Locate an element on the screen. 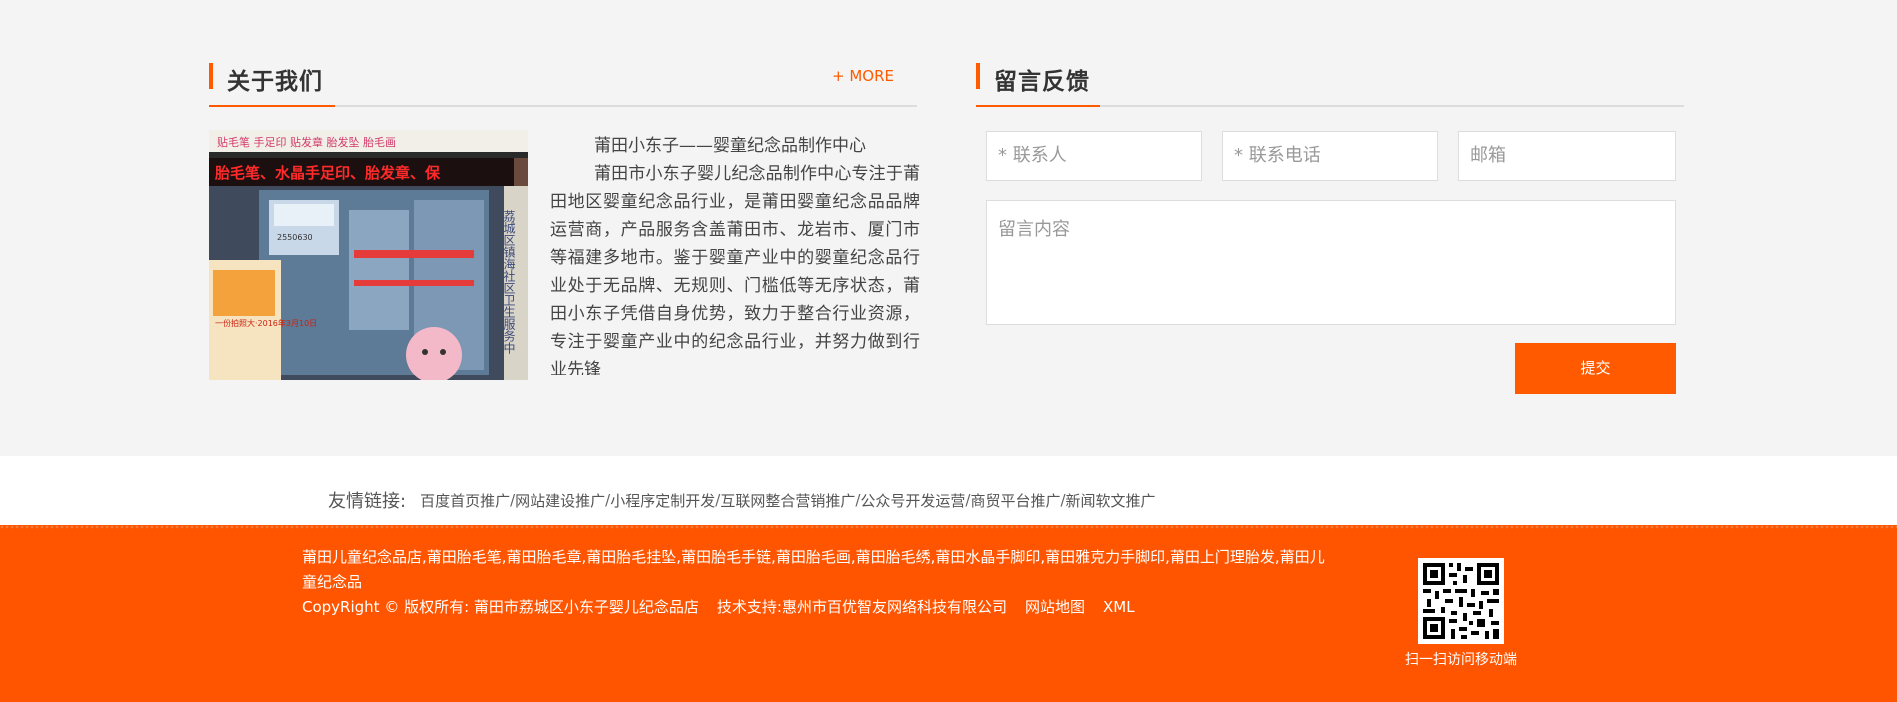 The image size is (1897, 702). friend-link: 网站建设推广 is located at coordinates (560, 500).